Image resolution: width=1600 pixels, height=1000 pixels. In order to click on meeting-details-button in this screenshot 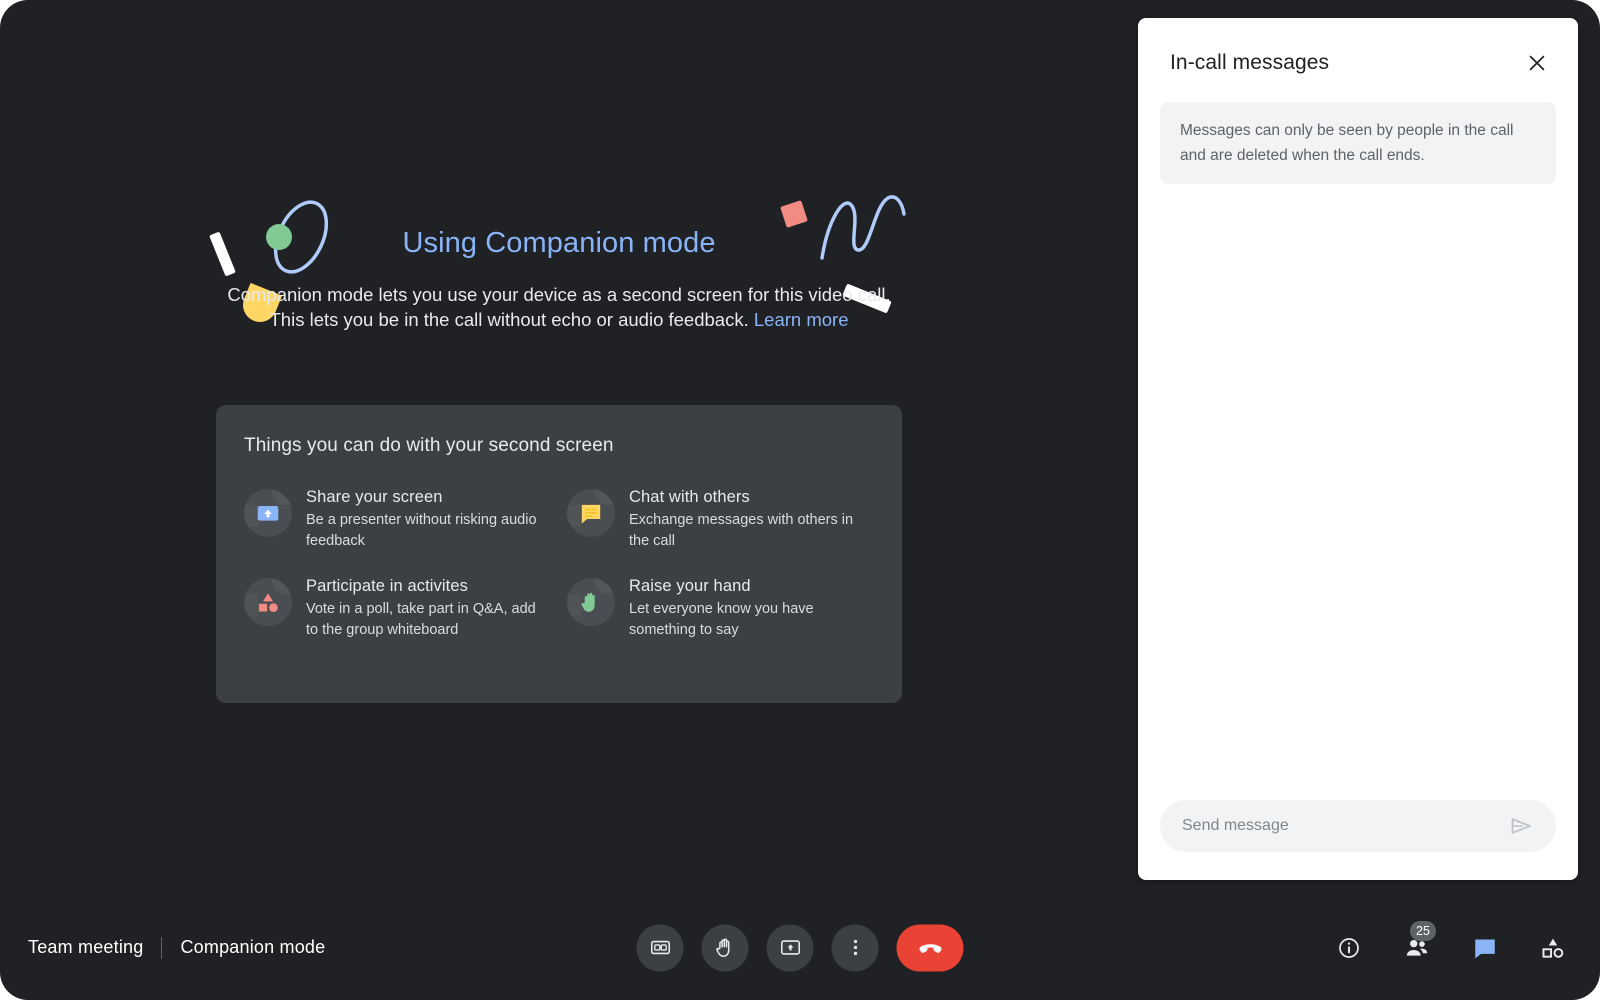, I will do `click(1349, 948)`.